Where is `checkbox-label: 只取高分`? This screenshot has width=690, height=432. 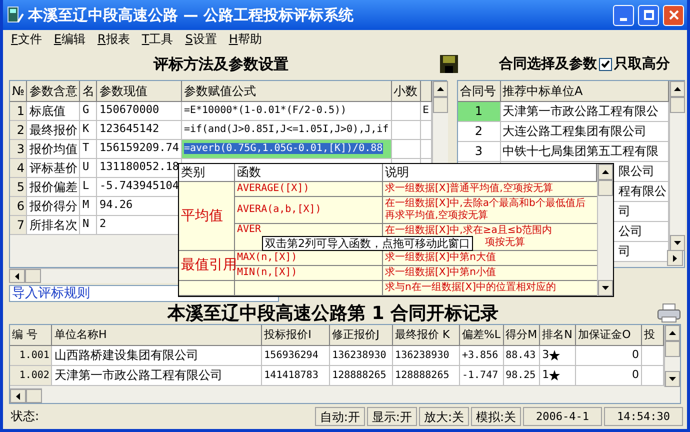
checkbox-label: 只取高分 is located at coordinates (642, 64).